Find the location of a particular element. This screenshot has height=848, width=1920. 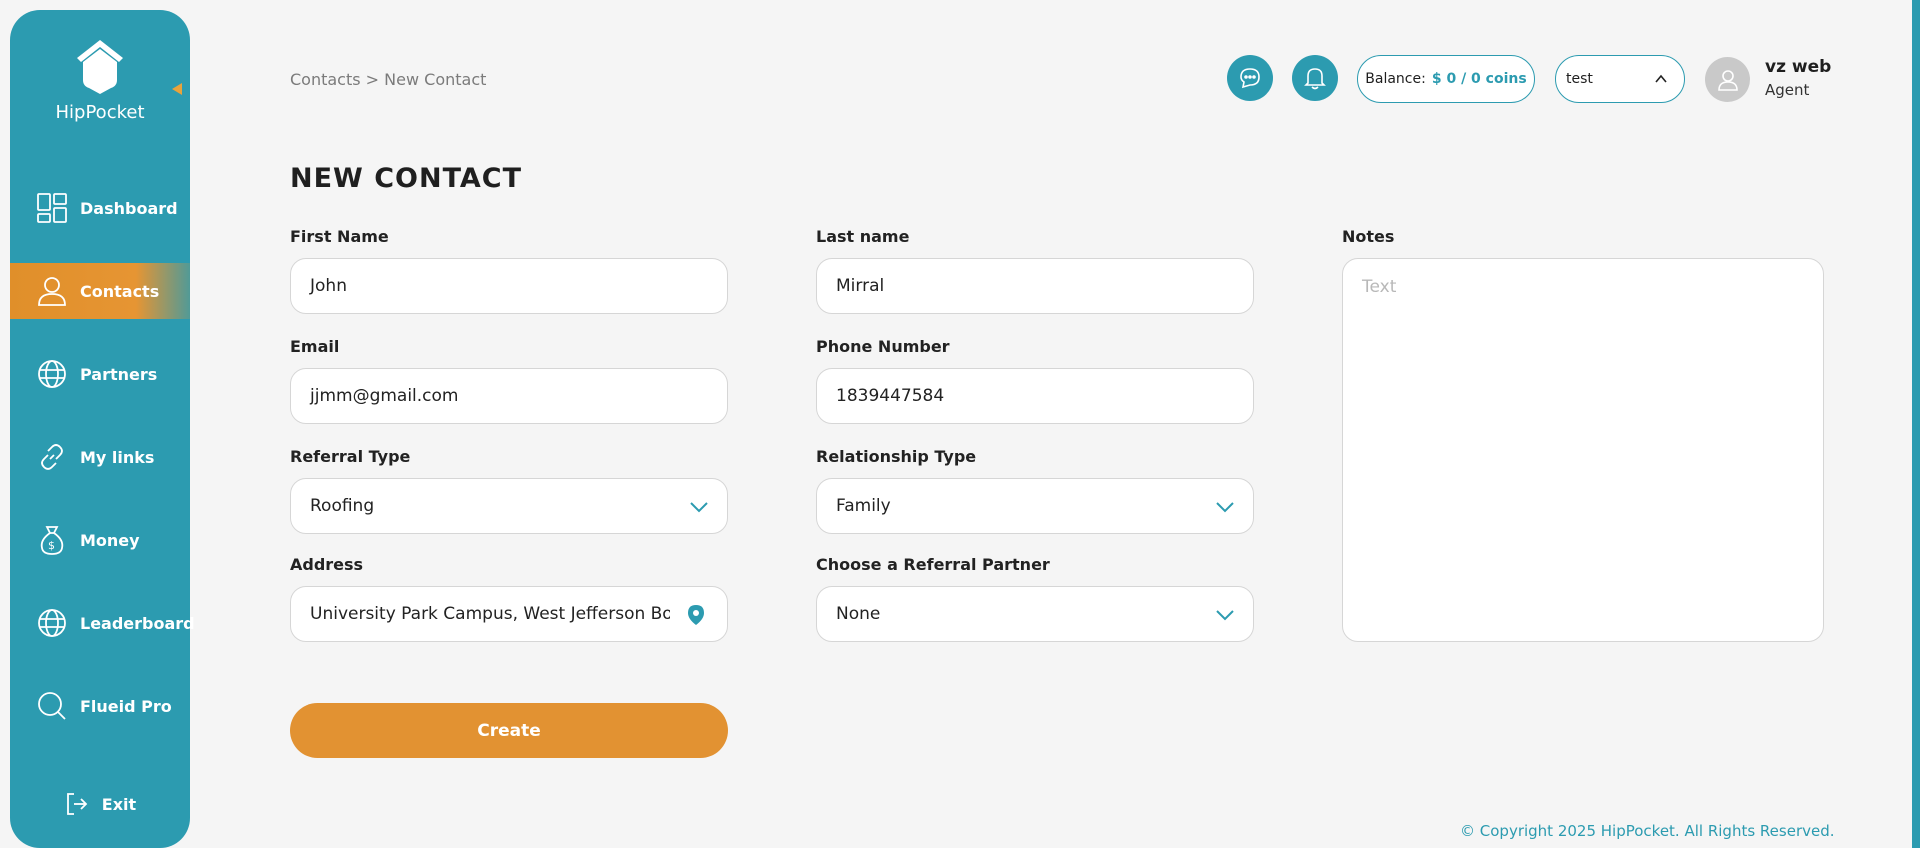

sidebar-item-label: Partners is located at coordinates (119, 374).